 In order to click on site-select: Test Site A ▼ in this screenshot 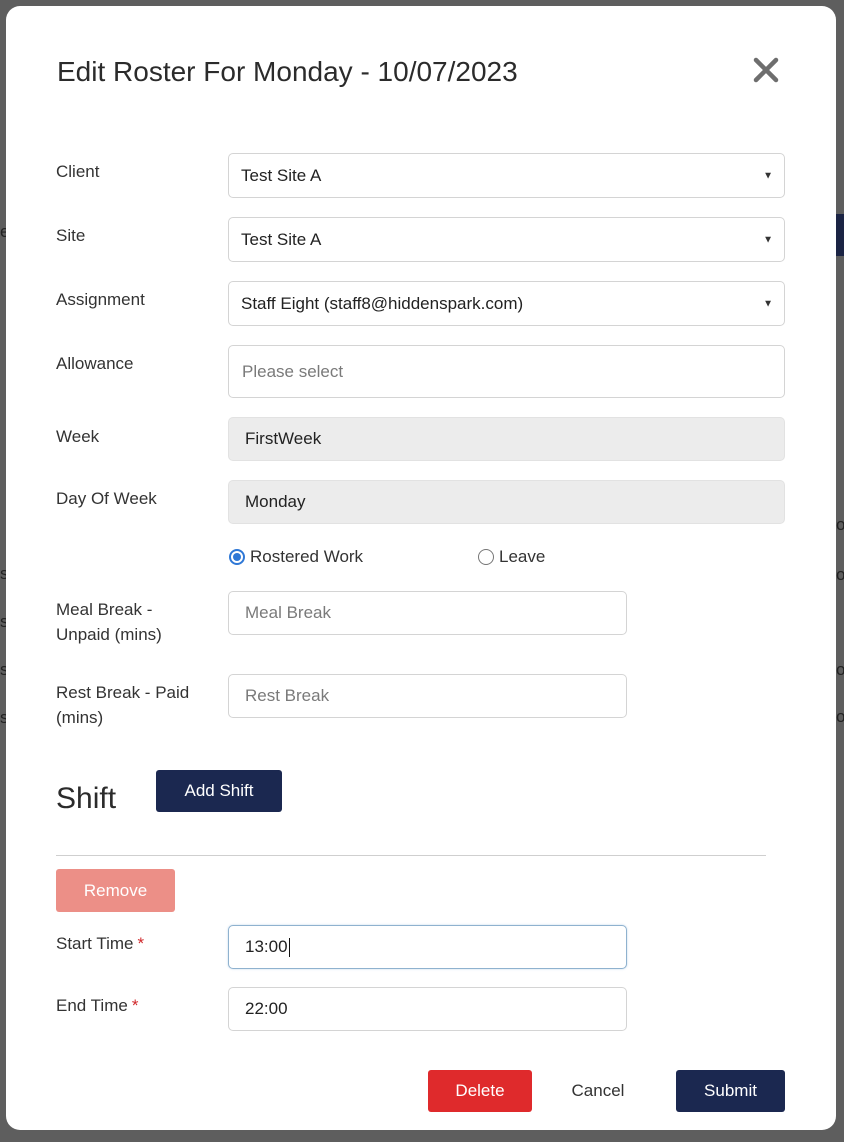, I will do `click(506, 239)`.